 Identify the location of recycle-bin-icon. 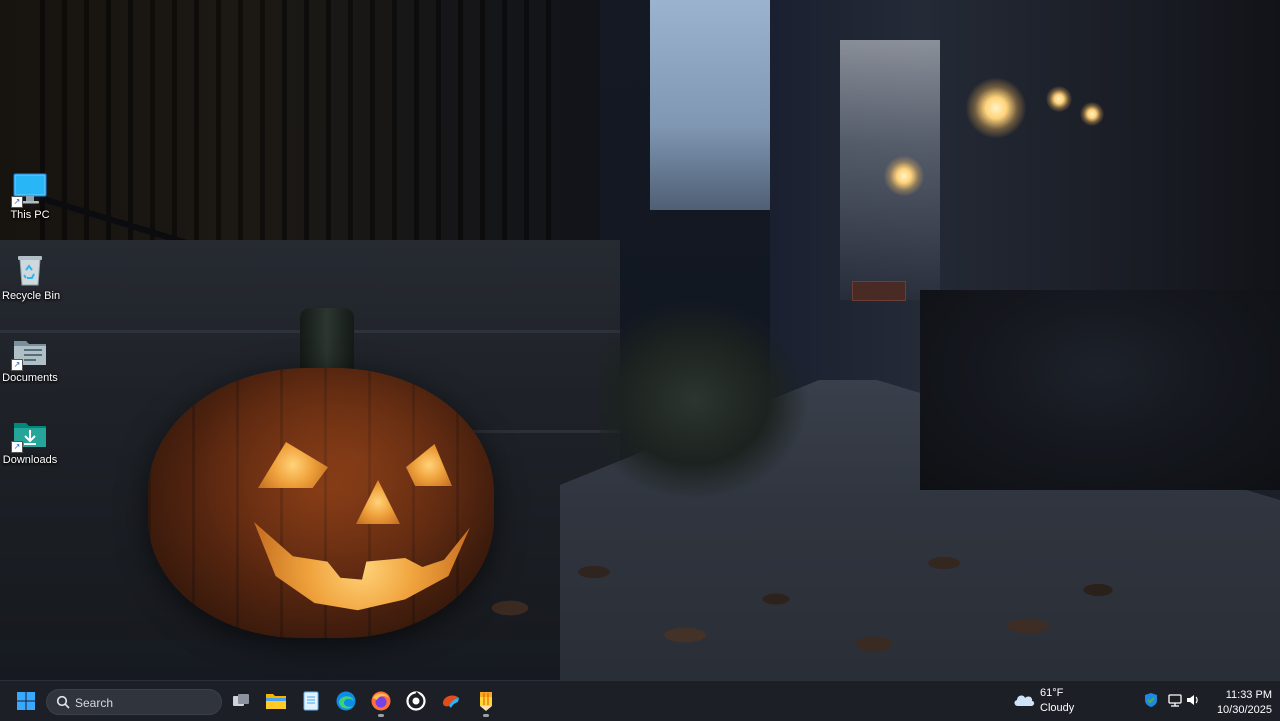
(30, 270).